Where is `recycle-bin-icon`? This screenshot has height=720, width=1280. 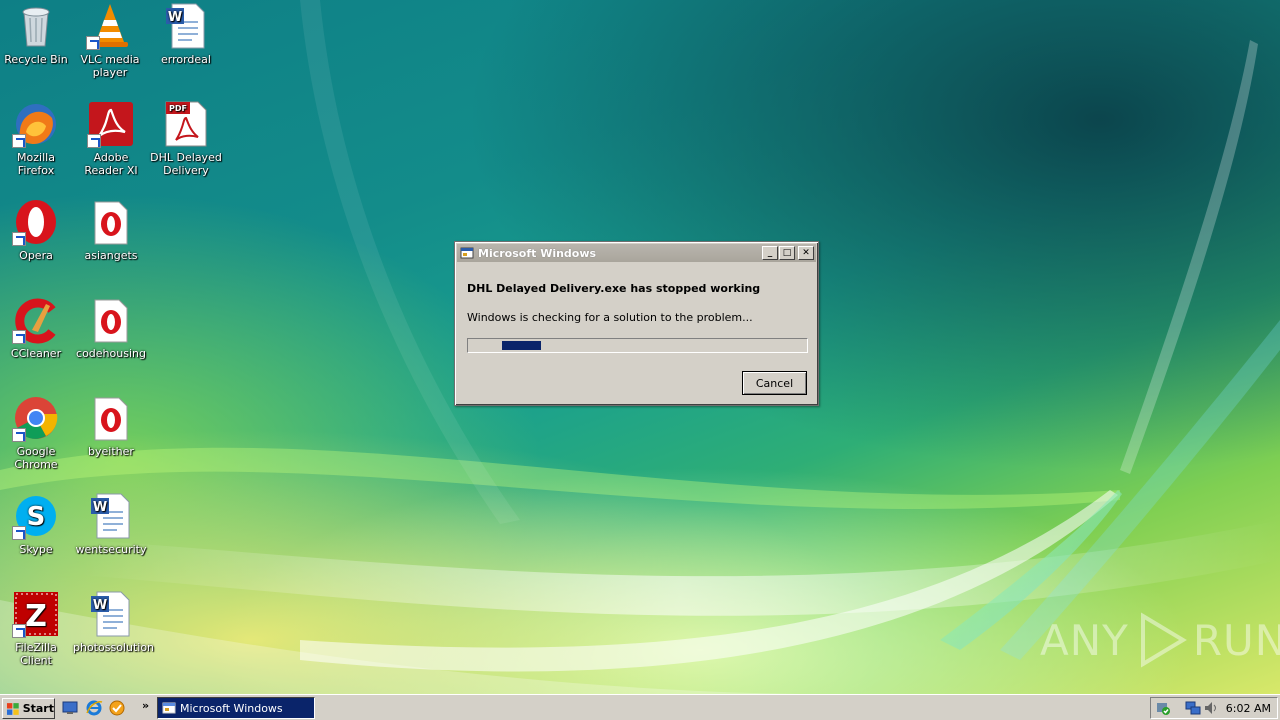 recycle-bin-icon is located at coordinates (36, 26).